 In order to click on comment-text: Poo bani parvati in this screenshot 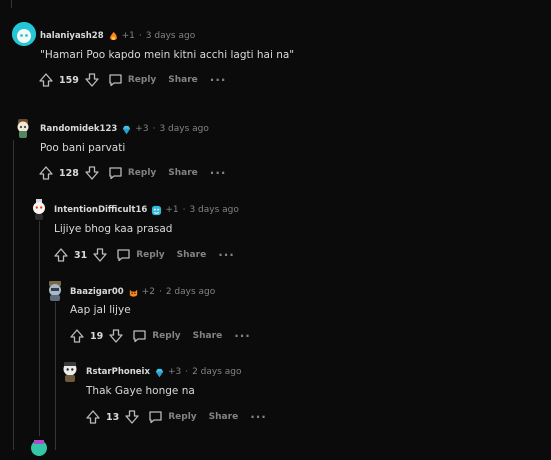, I will do `click(83, 148)`.